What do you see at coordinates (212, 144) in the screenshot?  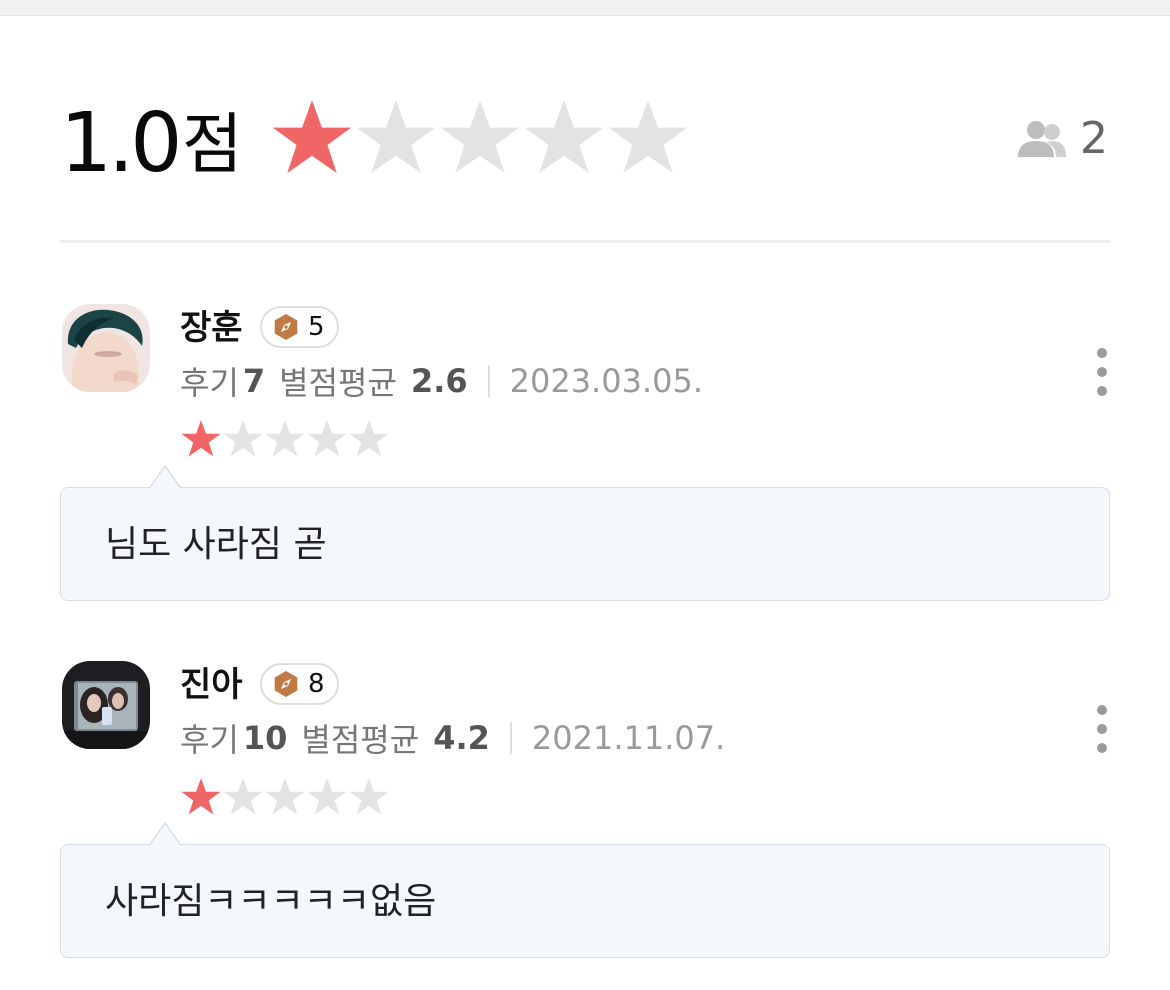 I see `score-unit: 점` at bounding box center [212, 144].